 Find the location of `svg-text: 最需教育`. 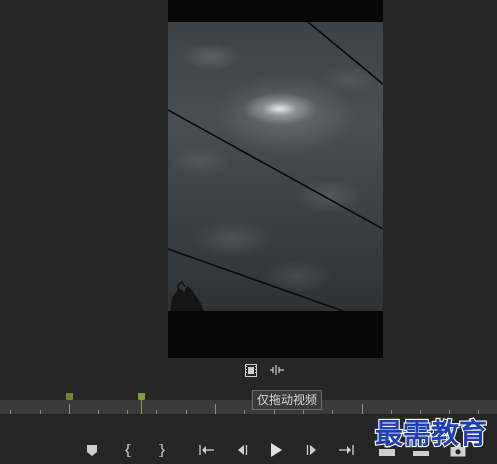

svg-text: 最需教育 is located at coordinates (431, 433).